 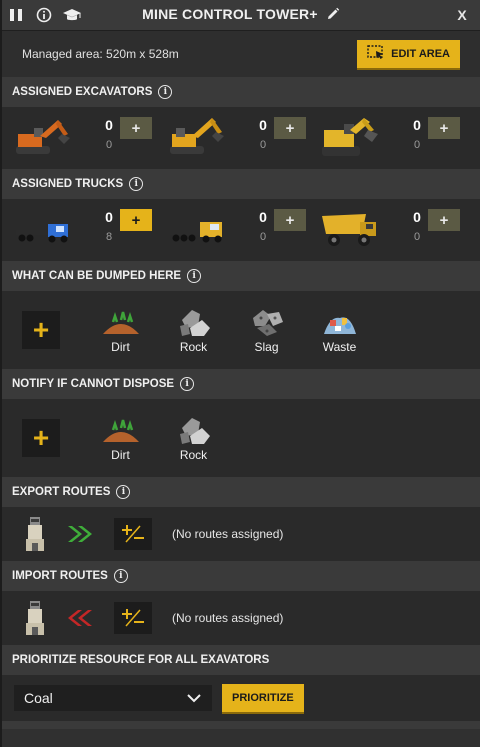 I want to click on excavators-row: 0 0 + 0 0 + 0 0 +, so click(x=241, y=138).